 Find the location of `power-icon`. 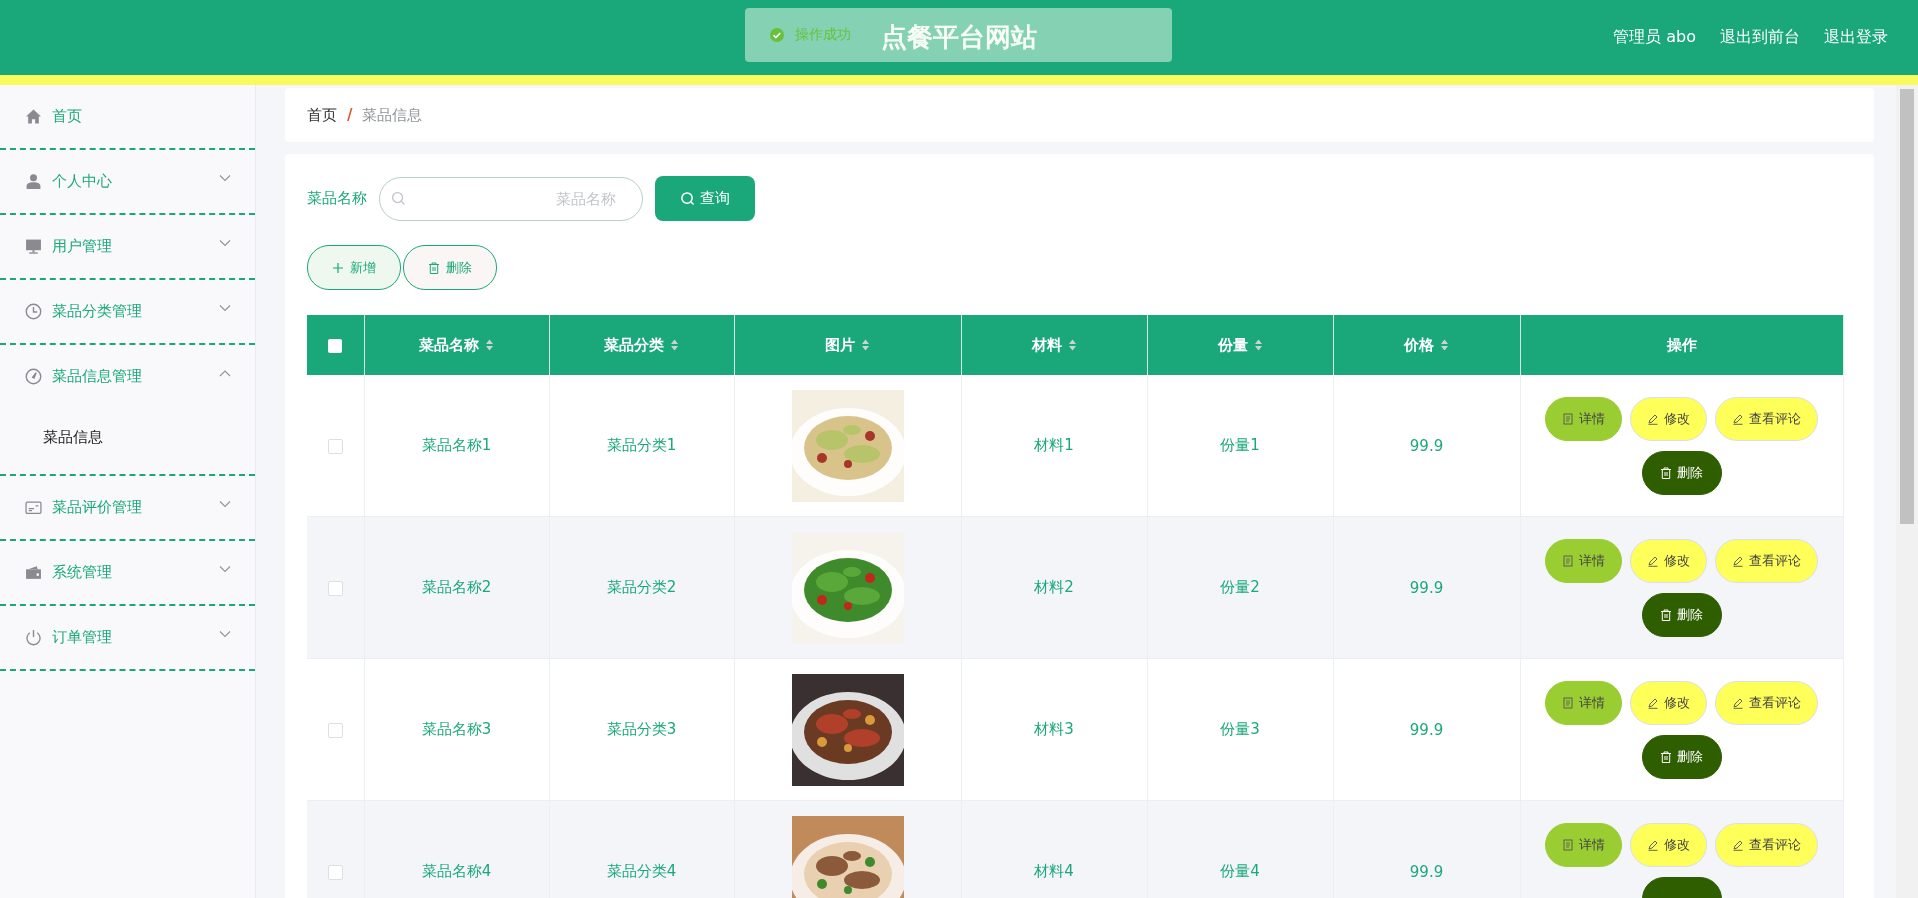

power-icon is located at coordinates (33, 637).